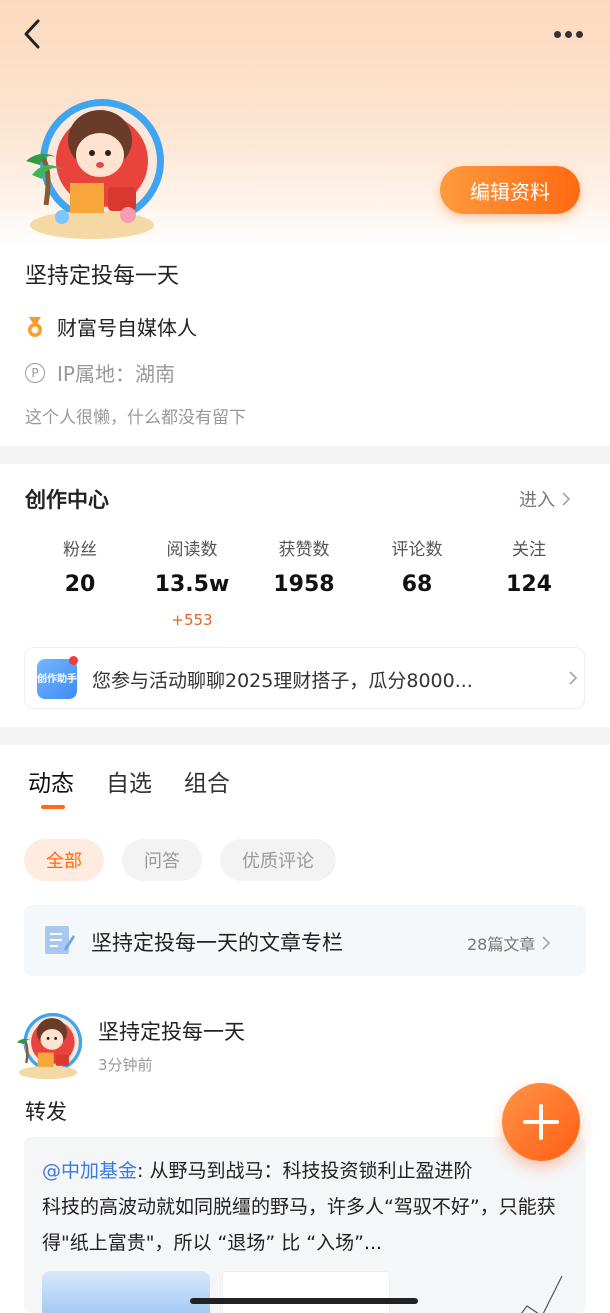 The image size is (610, 1313). What do you see at coordinates (171, 1031) in the screenshot?
I see `post-author-name: 坚持定投每一天` at bounding box center [171, 1031].